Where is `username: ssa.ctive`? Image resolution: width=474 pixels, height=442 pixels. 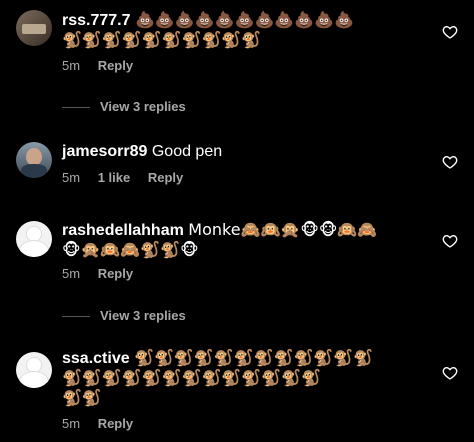 username: ssa.ctive is located at coordinates (96, 358).